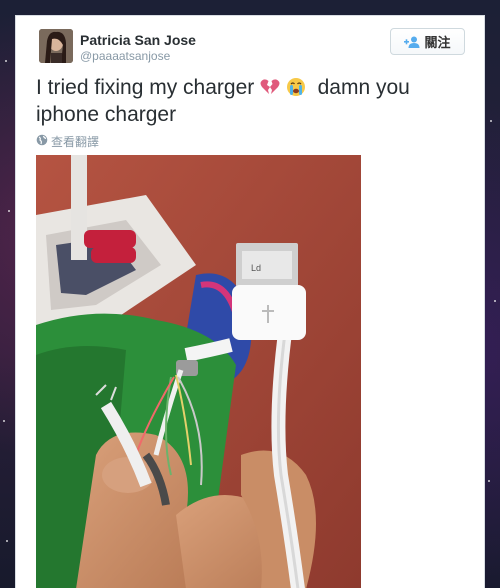 This screenshot has width=500, height=588. Describe the element at coordinates (56, 46) in the screenshot. I see `avatar` at that location.